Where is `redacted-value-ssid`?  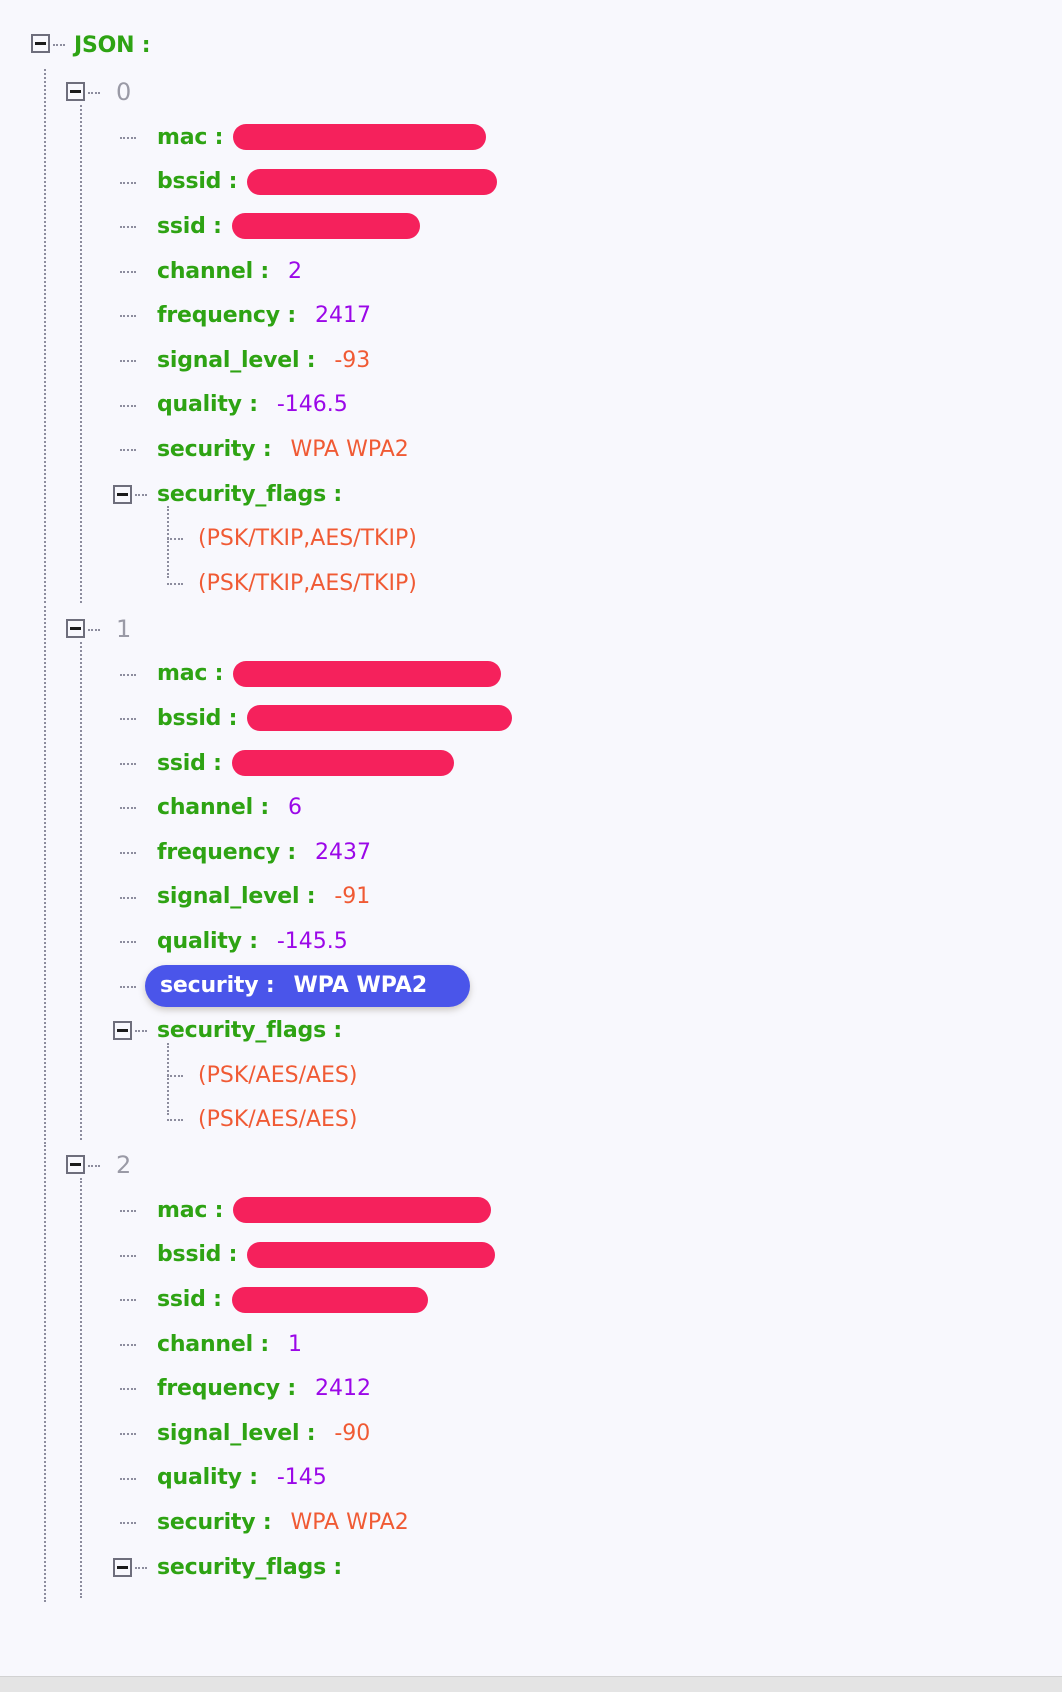 redacted-value-ssid is located at coordinates (325, 226).